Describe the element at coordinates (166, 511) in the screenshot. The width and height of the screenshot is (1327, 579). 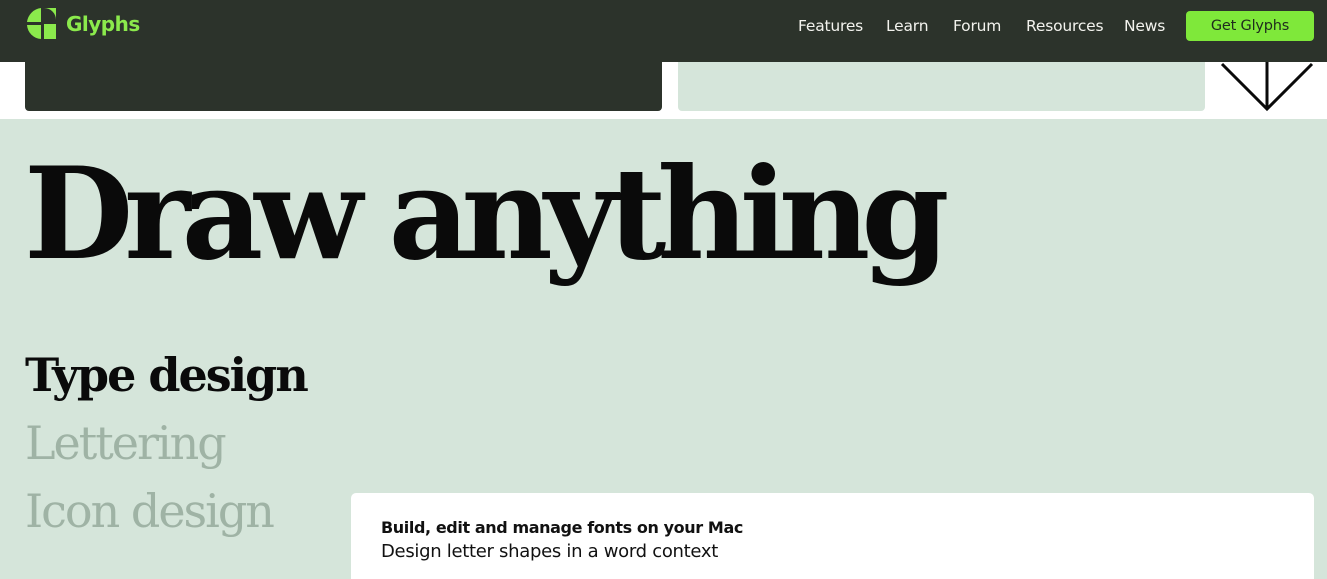
I see `category-icon-design: Icon design` at that location.